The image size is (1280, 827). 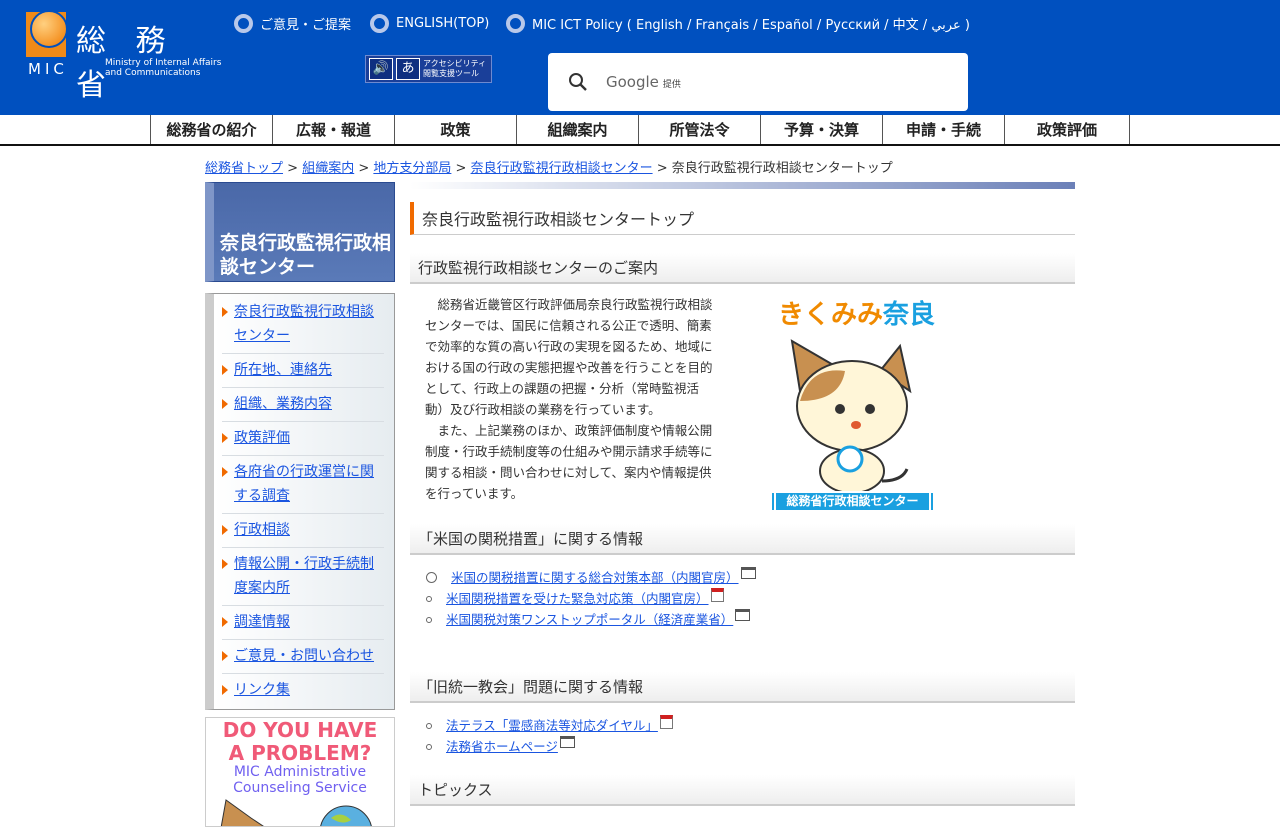 What do you see at coordinates (451, 73) in the screenshot?
I see `accessibility-line2: 閲覧支援ツール` at bounding box center [451, 73].